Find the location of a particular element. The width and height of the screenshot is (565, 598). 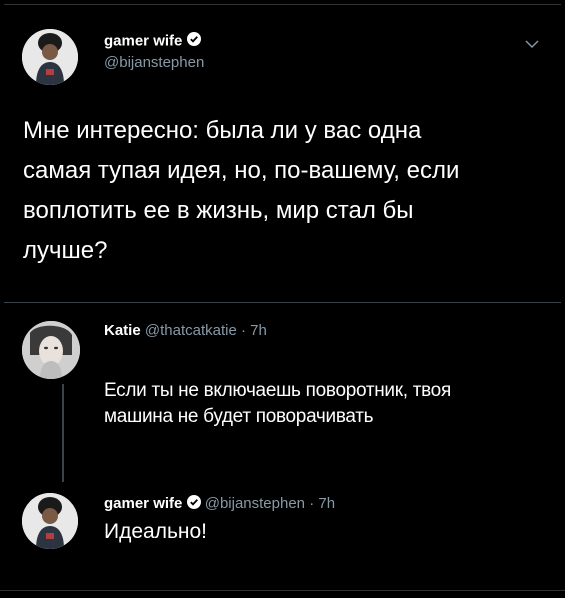

bottom-divider is located at coordinates (282, 590).